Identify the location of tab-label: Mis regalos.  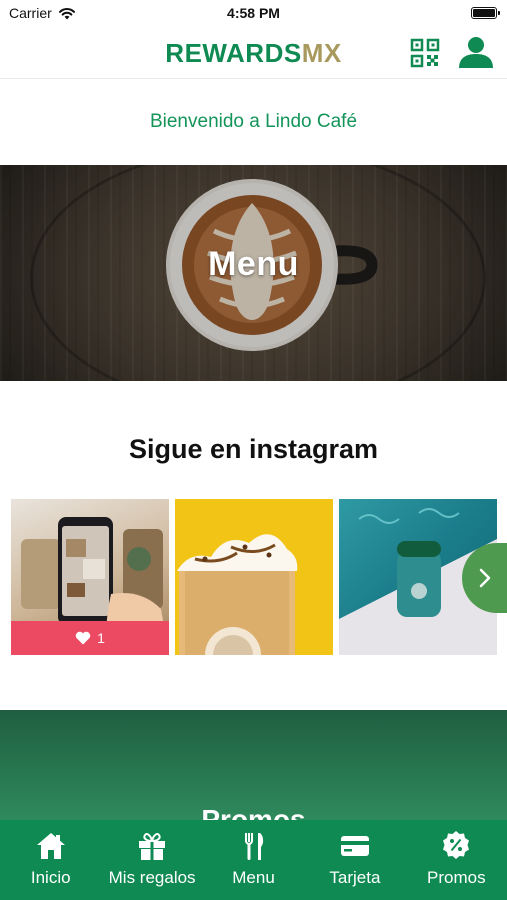
(152, 877).